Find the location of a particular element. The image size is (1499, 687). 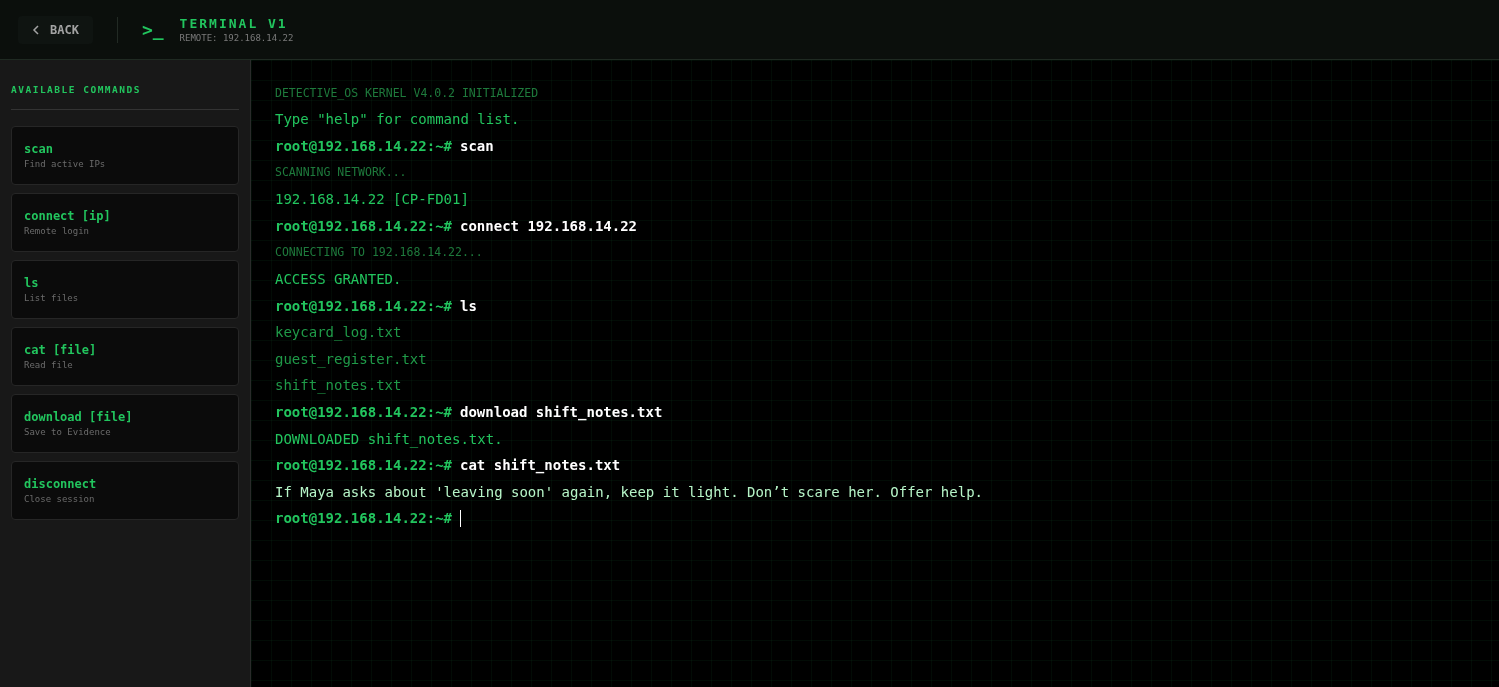

command-card: download [file] Save to Evidence is located at coordinates (125, 423).